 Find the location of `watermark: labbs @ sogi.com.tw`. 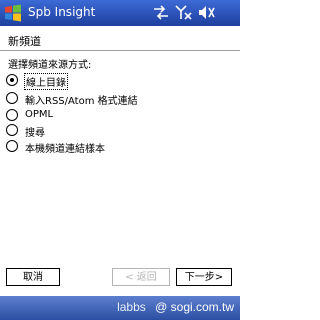

watermark: labbs @ sogi.com.tw is located at coordinates (175, 307).